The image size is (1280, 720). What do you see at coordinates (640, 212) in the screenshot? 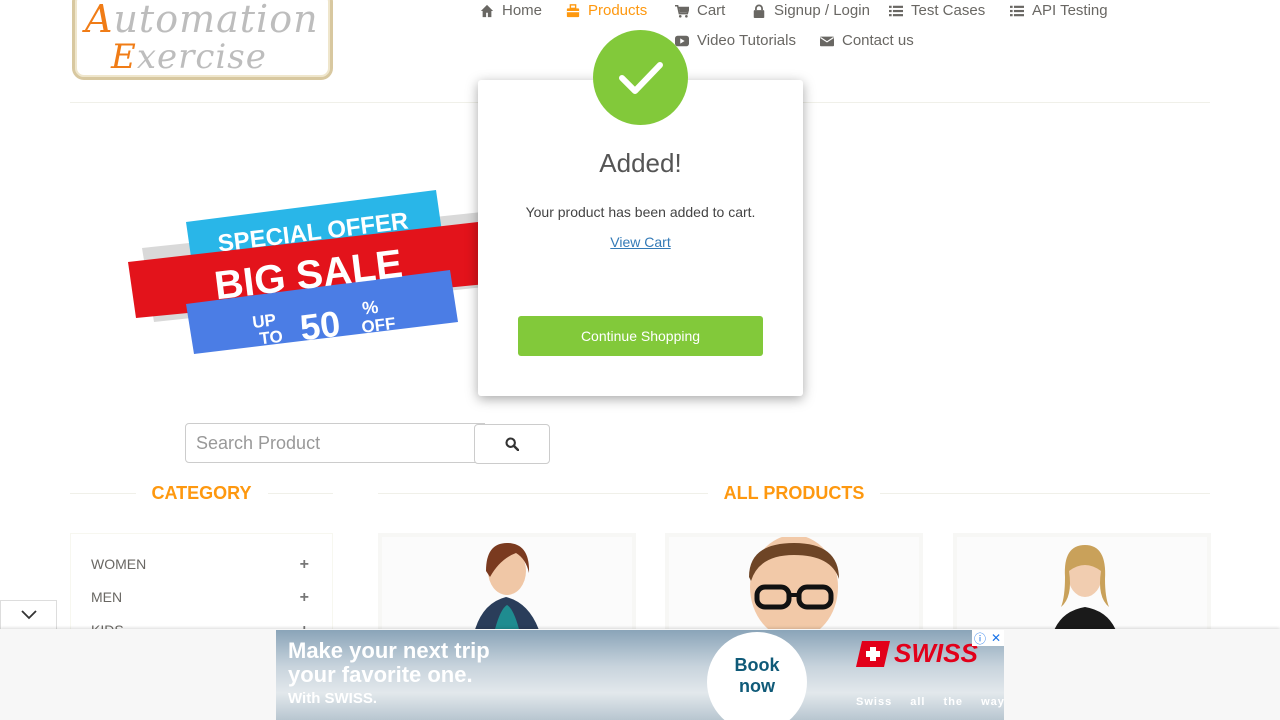
I see `modal-message: Your product has been added to cart.` at bounding box center [640, 212].